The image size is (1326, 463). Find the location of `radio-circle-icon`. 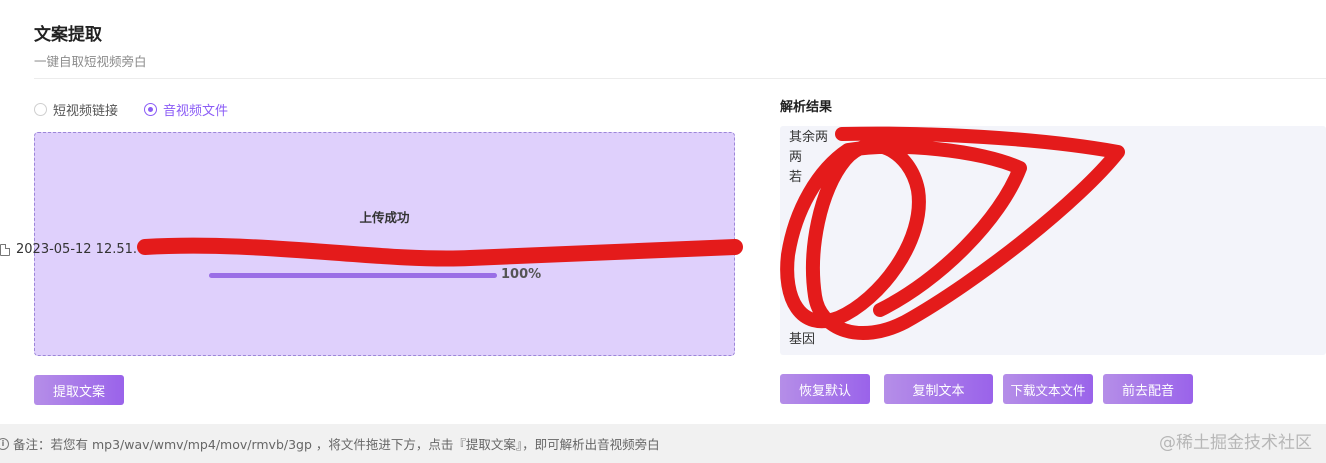

radio-circle-icon is located at coordinates (40, 109).